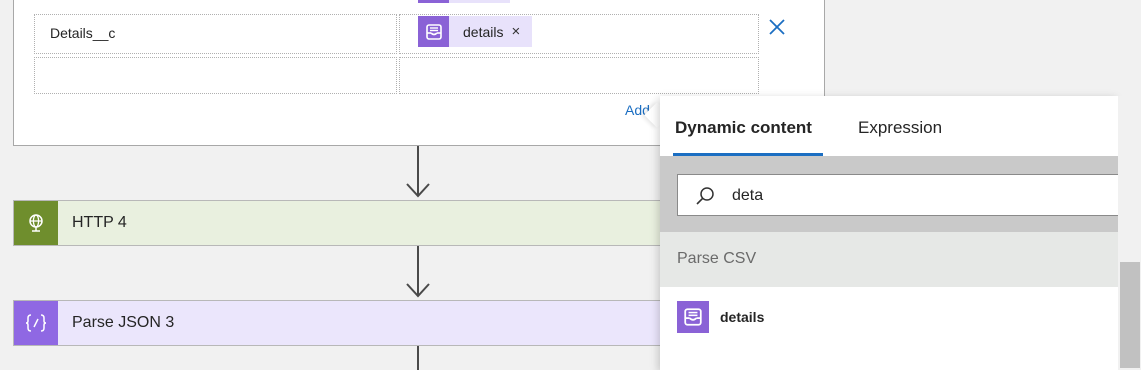  Describe the element at coordinates (83, 33) in the screenshot. I see `key-text: Details__c` at that location.